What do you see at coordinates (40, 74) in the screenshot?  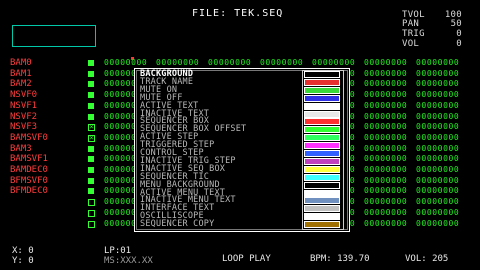 I see `track-name: BAM1` at bounding box center [40, 74].